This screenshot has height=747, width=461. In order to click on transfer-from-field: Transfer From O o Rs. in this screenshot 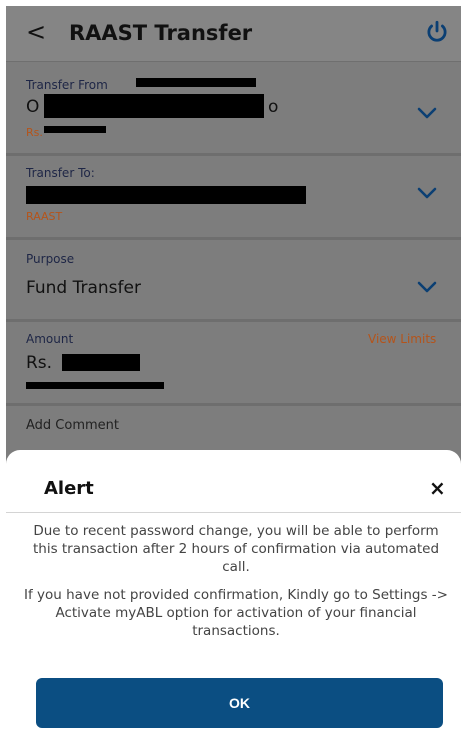, I will do `click(233, 109)`.